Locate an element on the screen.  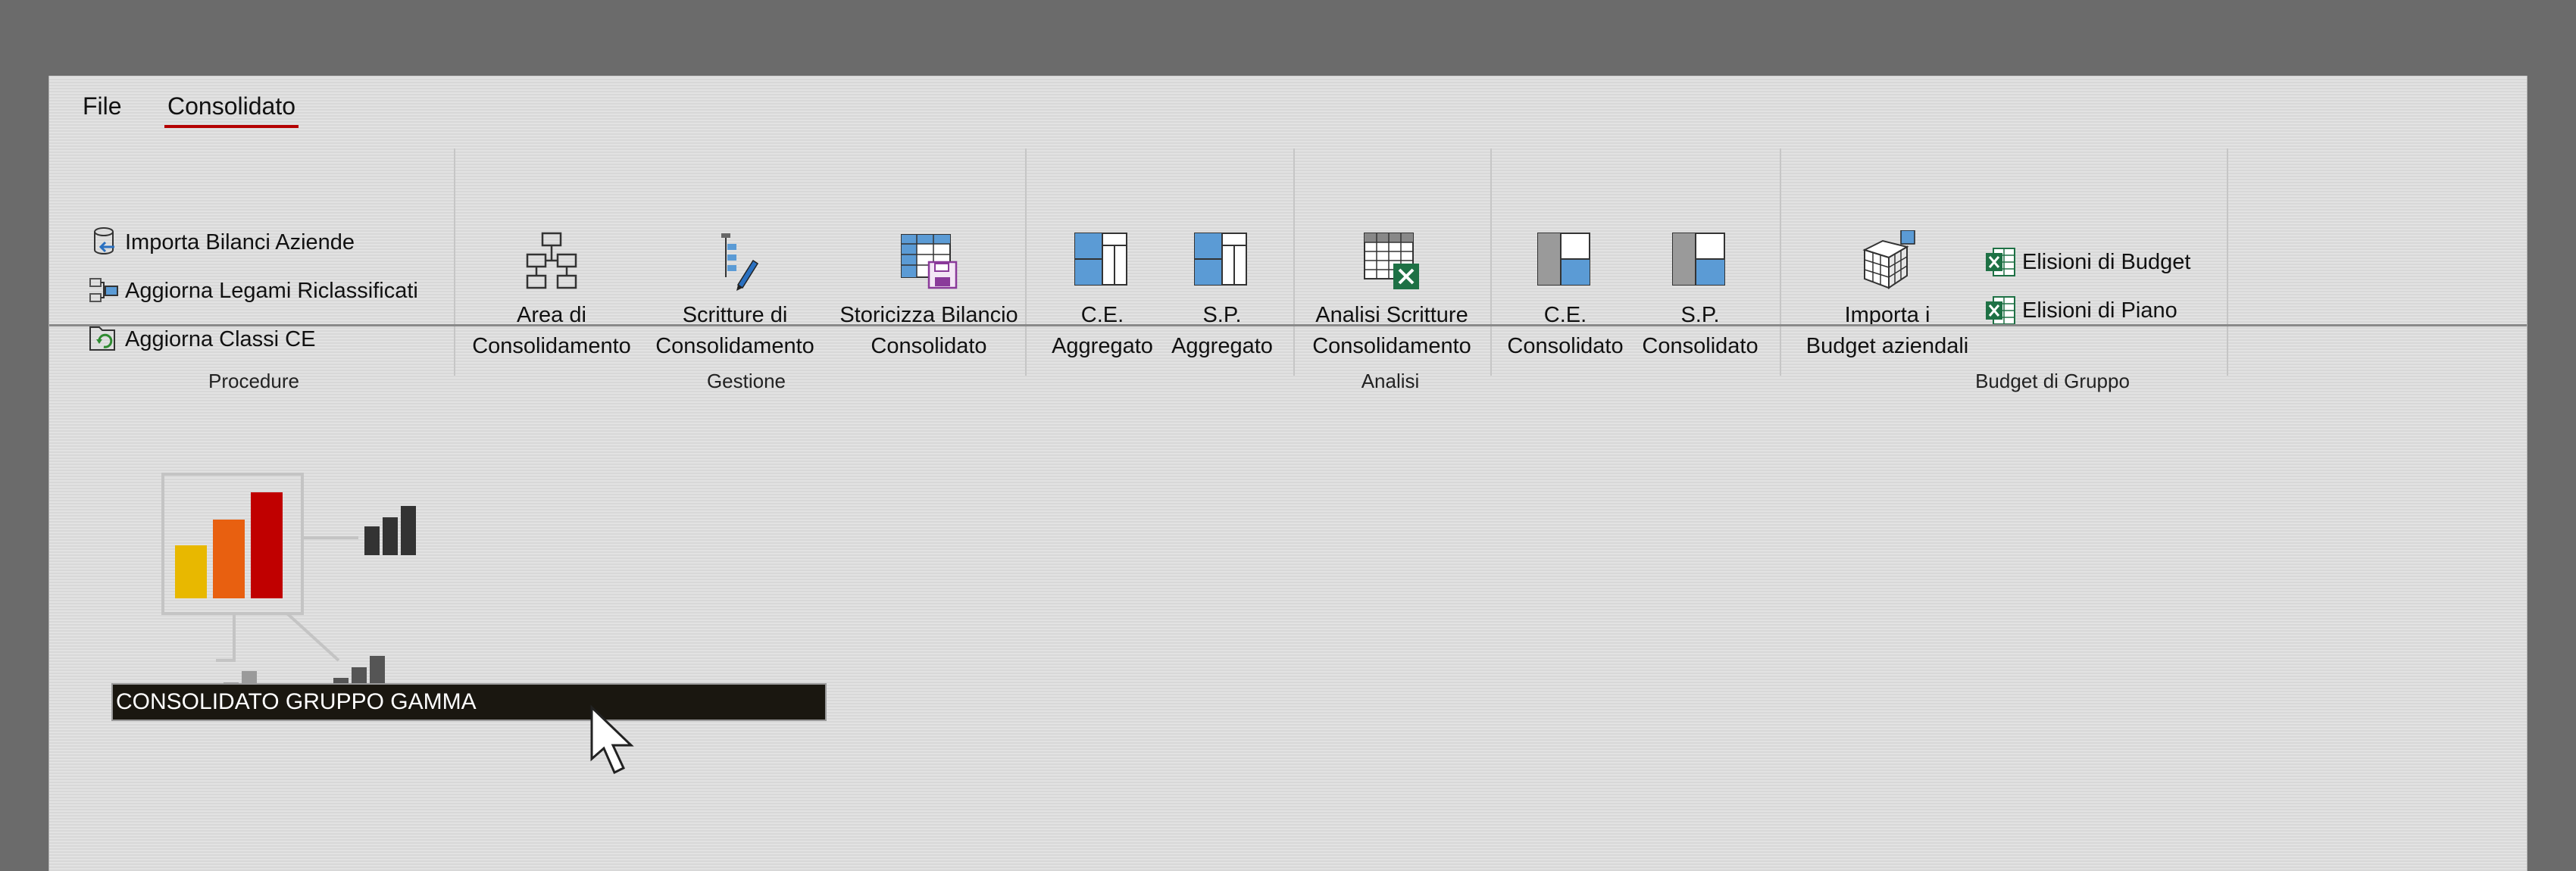
excel-table-icon is located at coordinates (1391, 261).